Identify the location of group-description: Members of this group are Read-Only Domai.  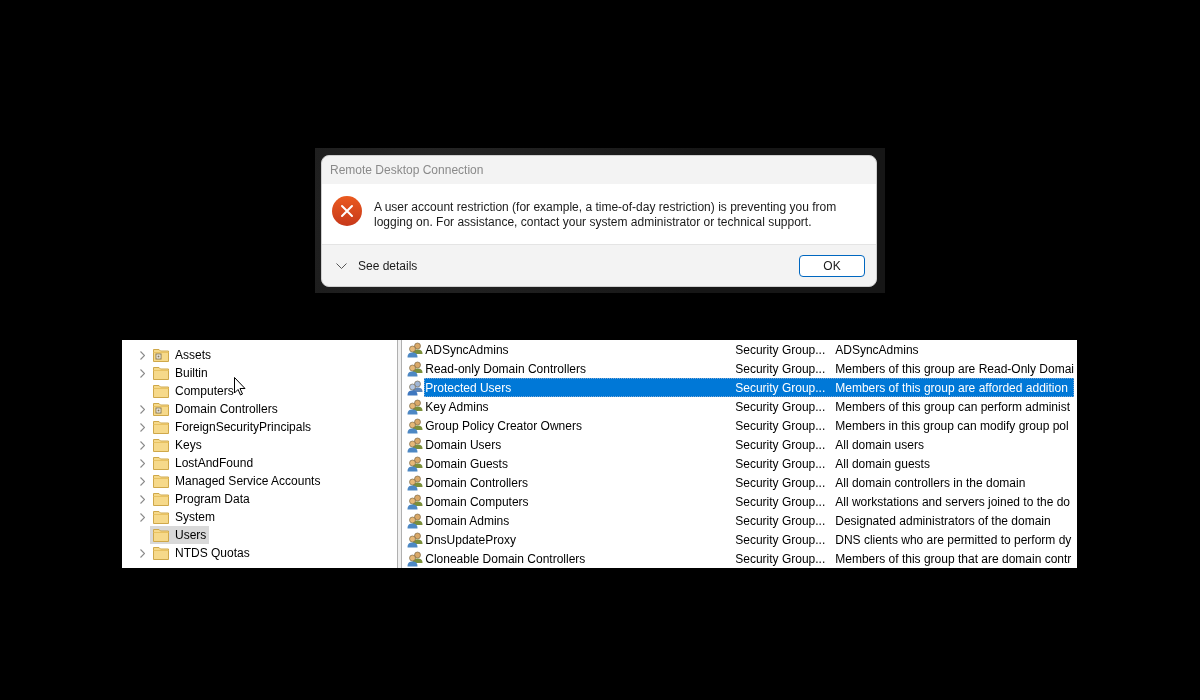
(954, 368).